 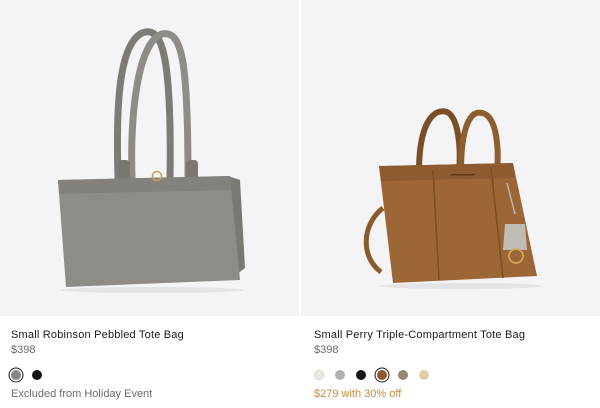 I want to click on tan-tote-bag-image, so click(x=453, y=198).